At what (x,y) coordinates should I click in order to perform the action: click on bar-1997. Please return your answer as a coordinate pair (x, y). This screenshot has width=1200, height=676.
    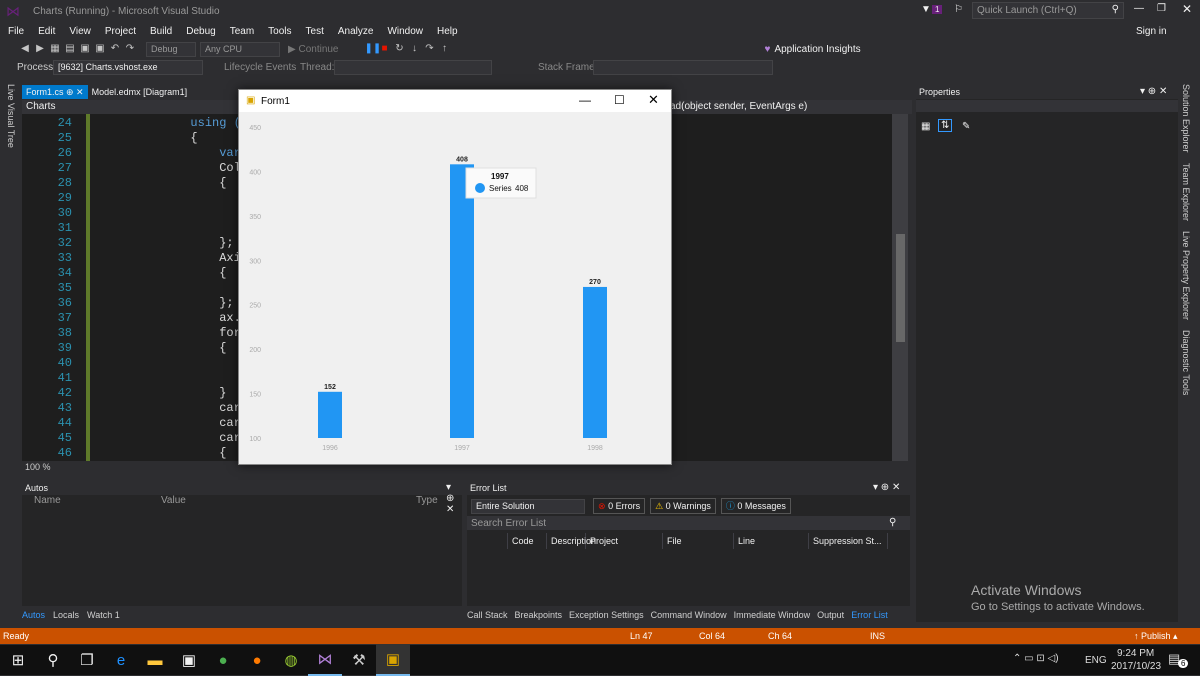
    Looking at the image, I should click on (462, 301).